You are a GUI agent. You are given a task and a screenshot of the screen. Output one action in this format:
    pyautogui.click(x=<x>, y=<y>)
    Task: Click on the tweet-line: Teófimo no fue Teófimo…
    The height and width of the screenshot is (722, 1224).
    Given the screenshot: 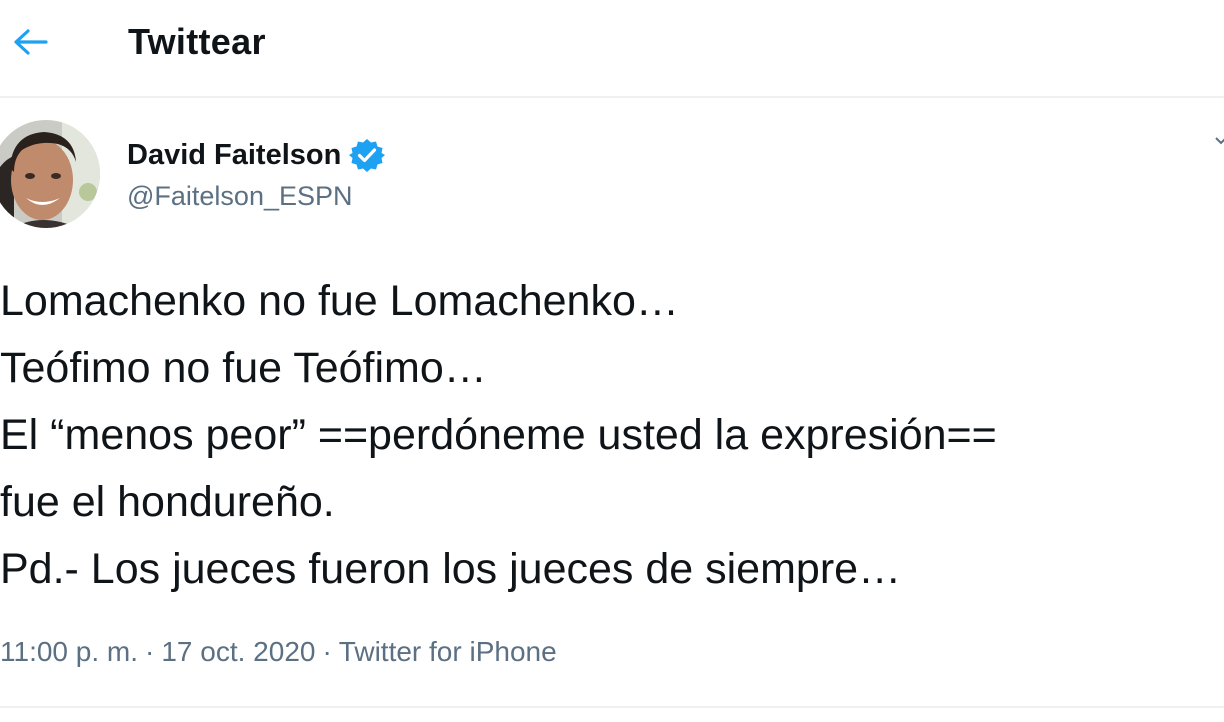 What is the action you would take?
    pyautogui.click(x=243, y=368)
    